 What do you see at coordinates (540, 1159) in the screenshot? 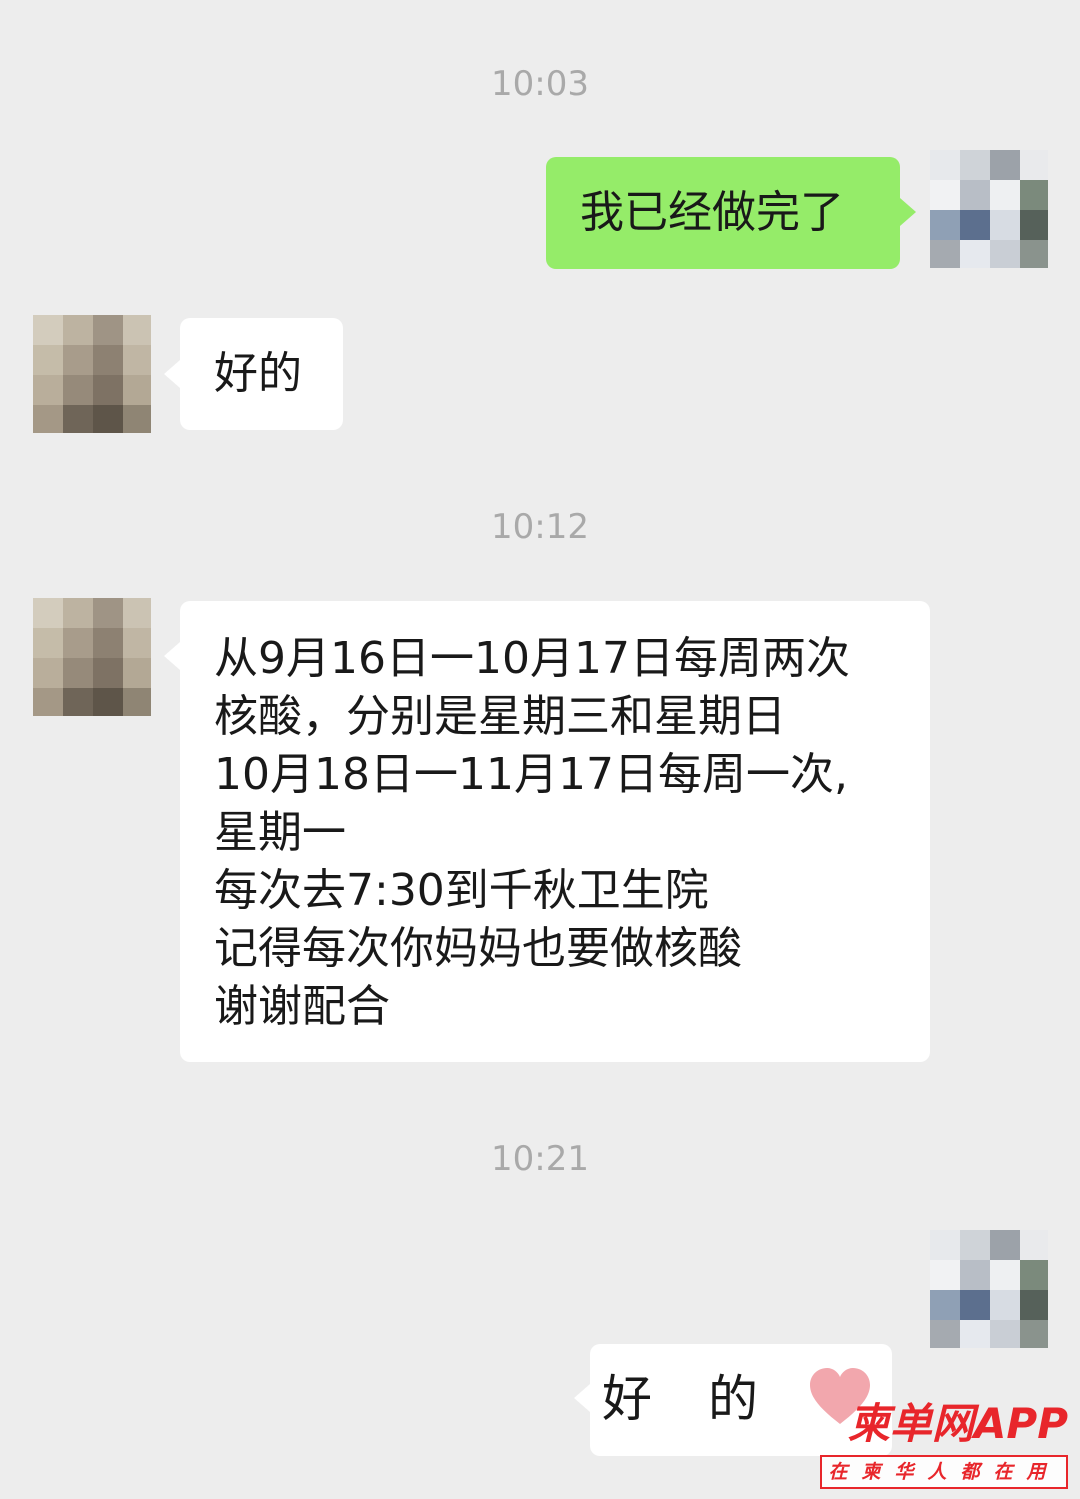
I see `timestamp: 10:21` at bounding box center [540, 1159].